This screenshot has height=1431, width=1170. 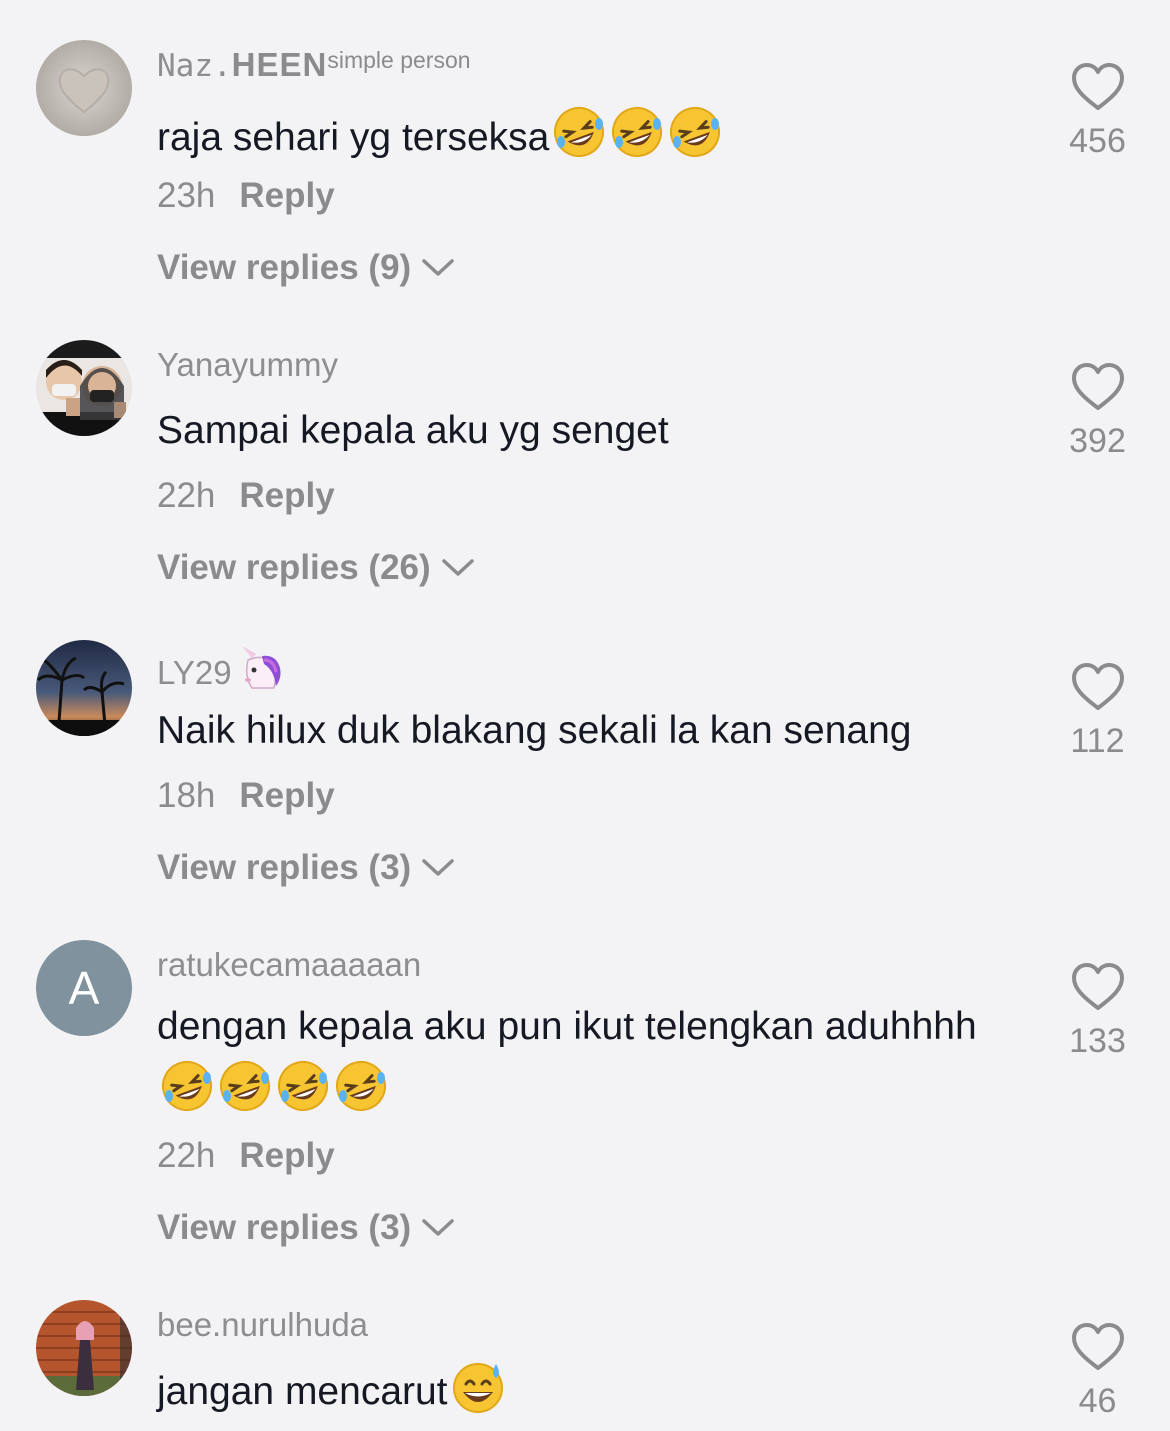 I want to click on grinning-sweat-emoji, so click(x=478, y=1386).